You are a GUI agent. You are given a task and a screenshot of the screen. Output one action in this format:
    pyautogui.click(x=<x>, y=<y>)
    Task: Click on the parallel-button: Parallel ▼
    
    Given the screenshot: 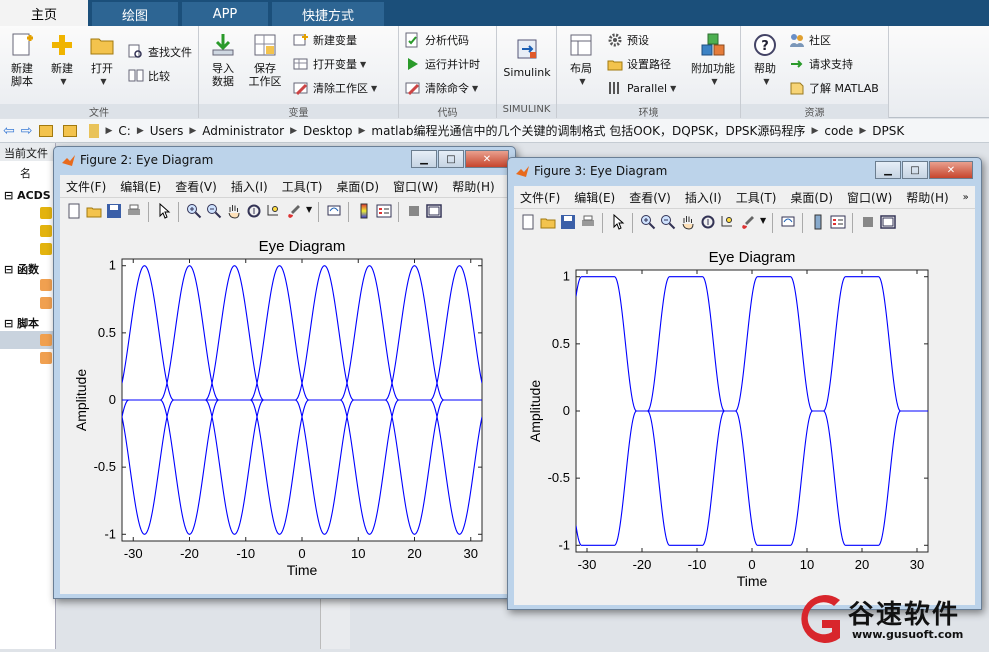 What is the action you would take?
    pyautogui.click(x=641, y=88)
    